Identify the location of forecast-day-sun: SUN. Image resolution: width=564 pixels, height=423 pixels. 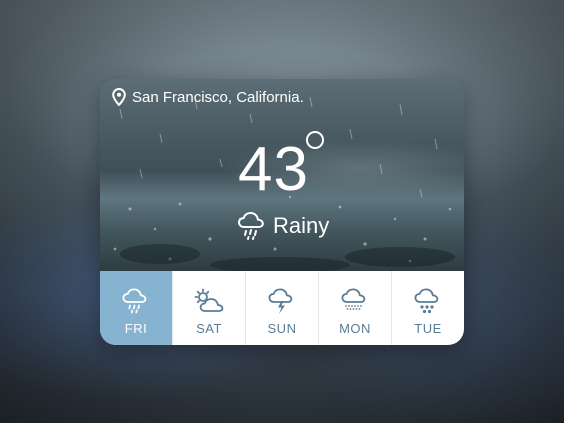
(282, 308).